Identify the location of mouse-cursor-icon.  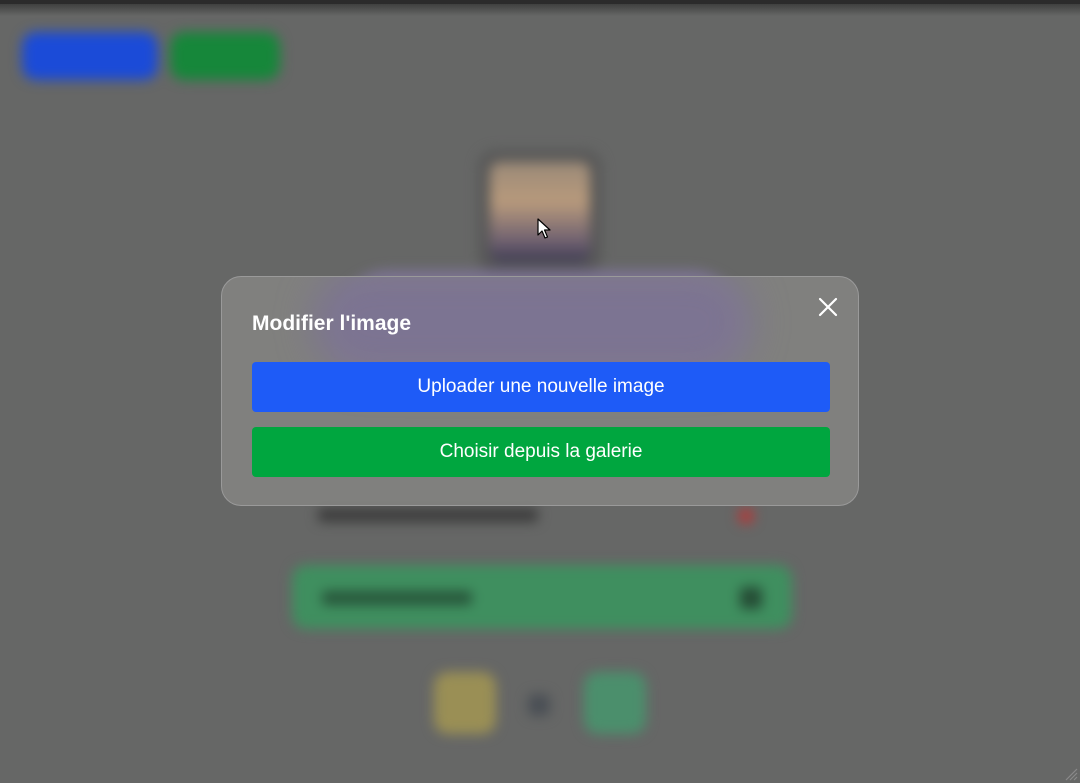
(544, 228).